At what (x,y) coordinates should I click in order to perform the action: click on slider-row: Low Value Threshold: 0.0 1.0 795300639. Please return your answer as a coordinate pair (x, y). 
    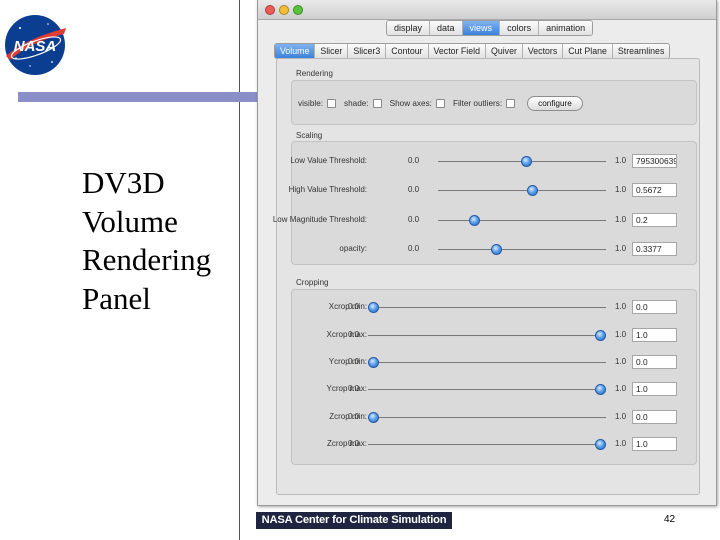
    Looking at the image, I should click on (474, 161).